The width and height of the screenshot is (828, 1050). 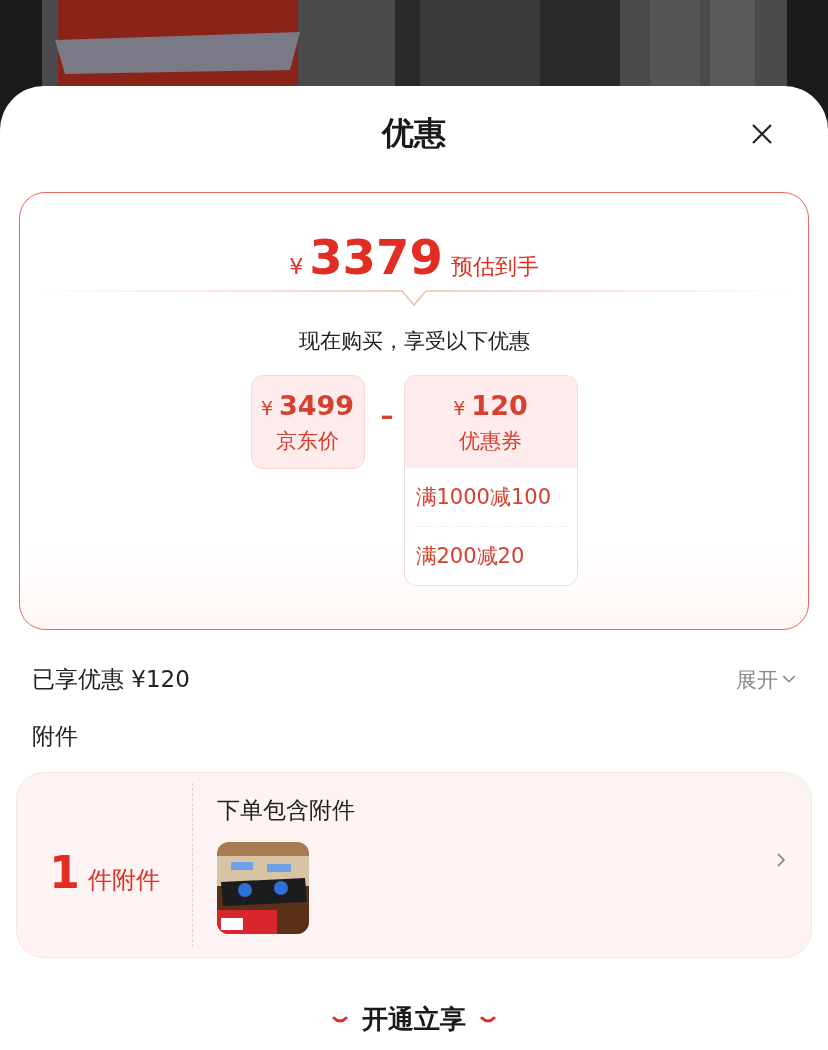 I want to click on currency-symbol: ¥, so click(x=296, y=266).